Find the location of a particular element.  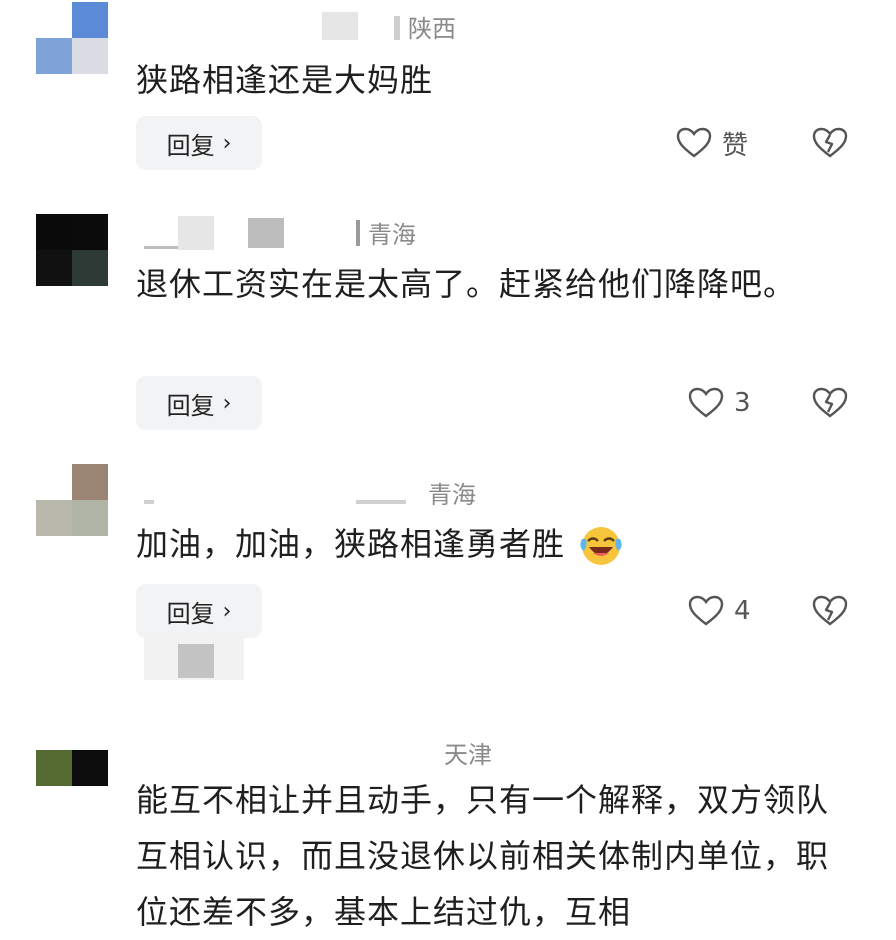

comment-text: 退休工资实在是太高了。赶紧给他们降降吧。 is located at coordinates (466, 284).